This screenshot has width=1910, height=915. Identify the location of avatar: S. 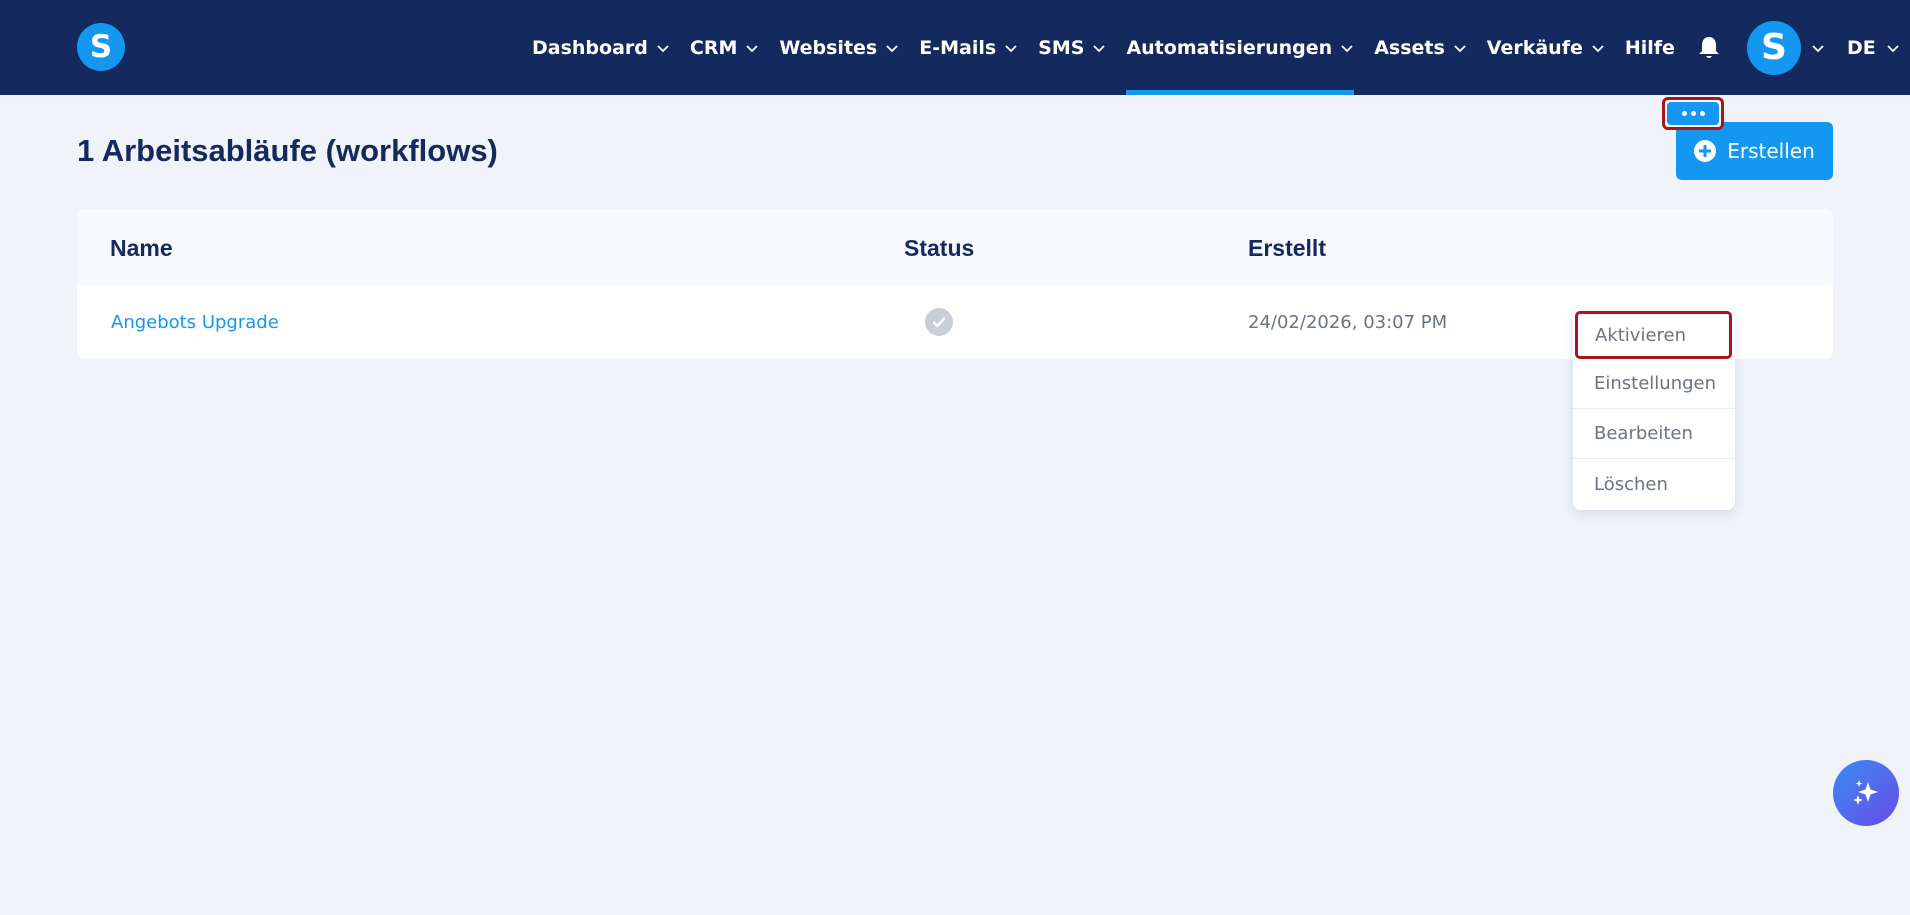
(1773, 47).